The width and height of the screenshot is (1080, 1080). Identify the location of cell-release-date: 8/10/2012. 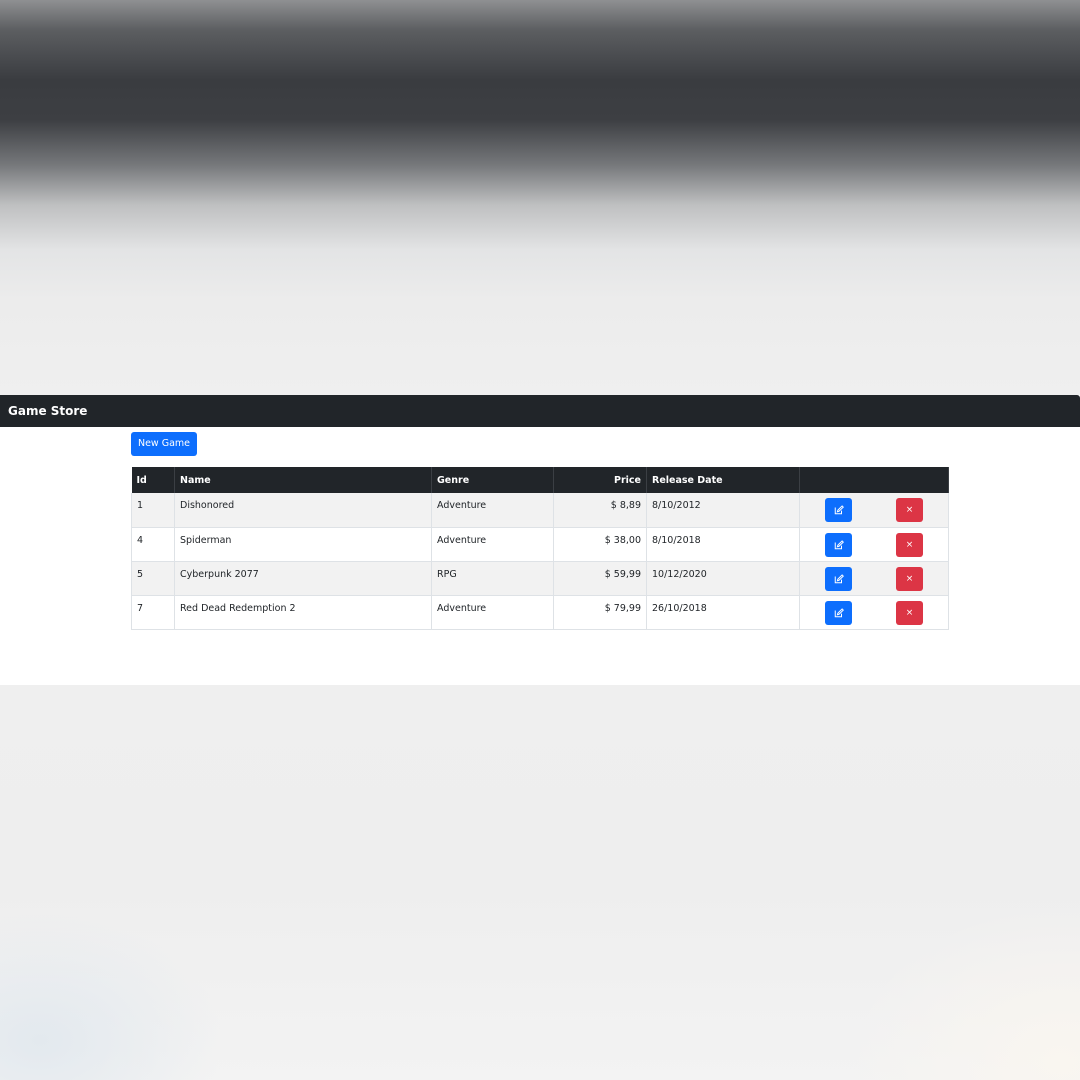
(723, 510).